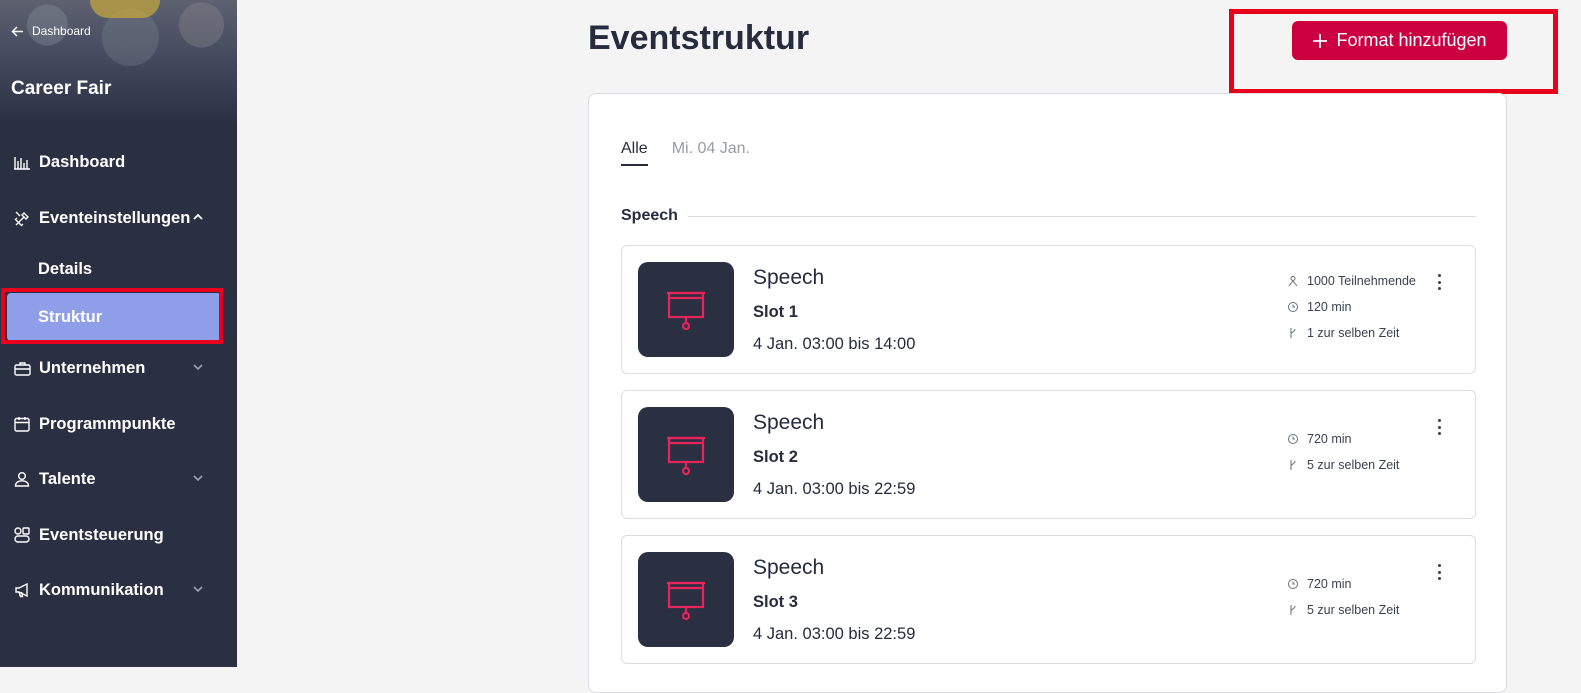 This screenshot has height=693, width=1581. I want to click on sidebar-item-event-control: Eventsteuerung, so click(118, 535).